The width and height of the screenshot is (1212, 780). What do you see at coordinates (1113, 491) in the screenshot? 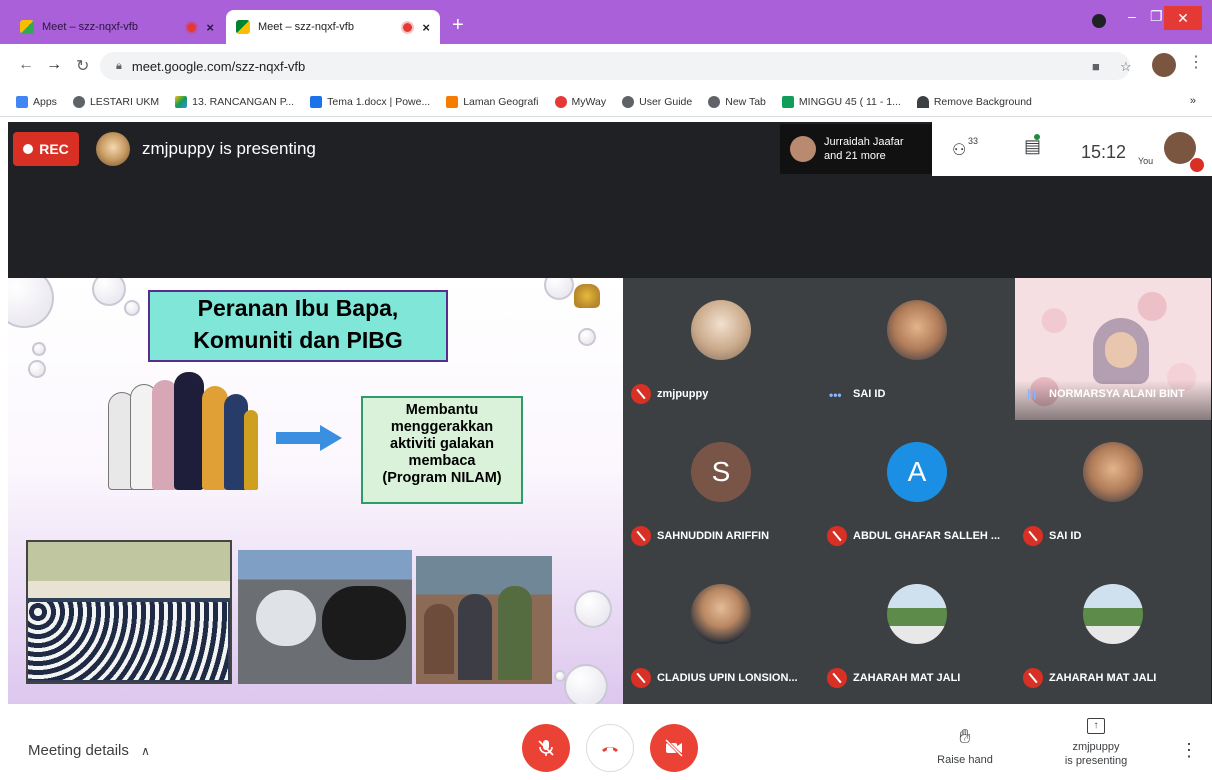
I see `participant-tile: SAI ID` at bounding box center [1113, 491].